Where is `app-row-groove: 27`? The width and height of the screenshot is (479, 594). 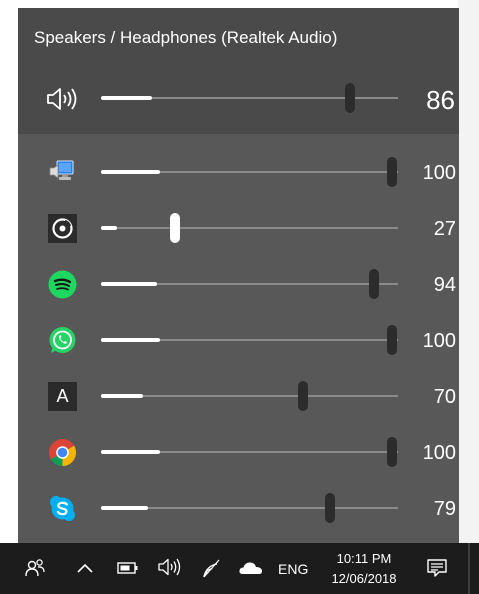
app-row-groove: 27 is located at coordinates (238, 228).